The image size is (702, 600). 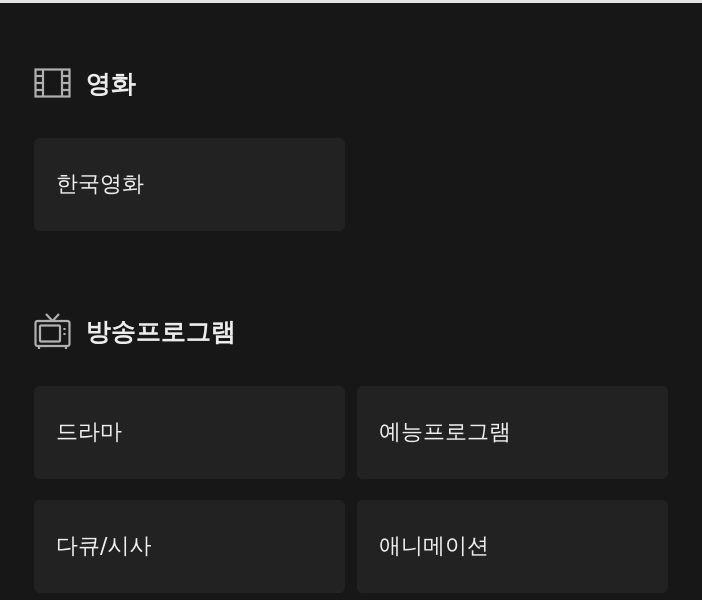 What do you see at coordinates (161, 331) in the screenshot?
I see `section-heading: 방송프로그램` at bounding box center [161, 331].